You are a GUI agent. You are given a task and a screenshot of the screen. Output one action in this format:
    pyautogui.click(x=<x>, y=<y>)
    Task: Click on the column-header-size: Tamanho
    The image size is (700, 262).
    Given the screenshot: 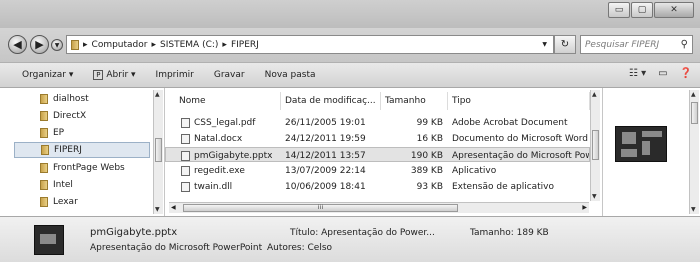 What is the action you would take?
    pyautogui.click(x=414, y=101)
    